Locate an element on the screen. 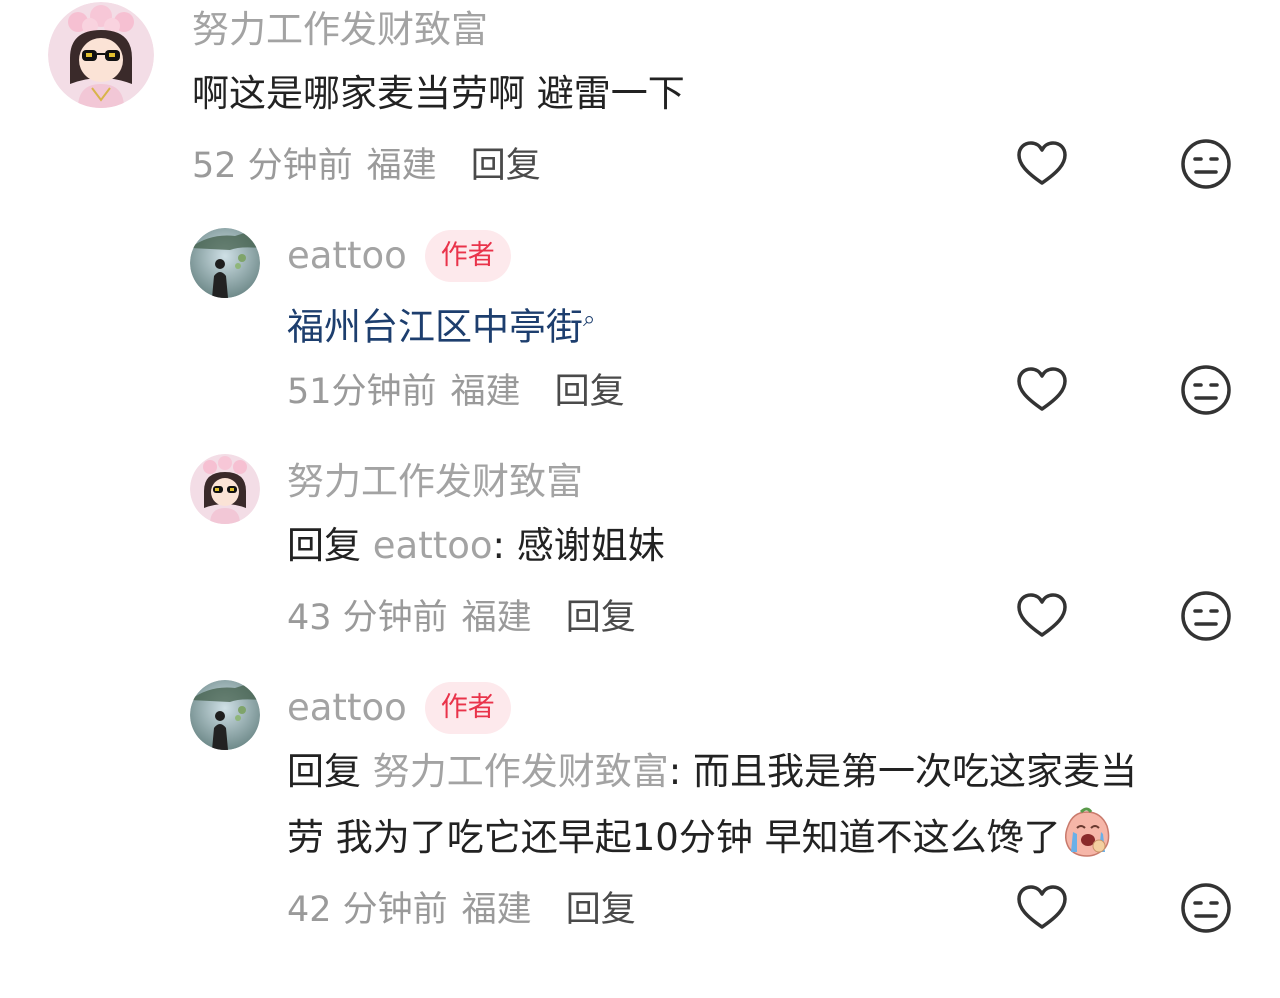 The width and height of the screenshot is (1280, 998). magnifier-icon: ⌕ is located at coordinates (589, 319).